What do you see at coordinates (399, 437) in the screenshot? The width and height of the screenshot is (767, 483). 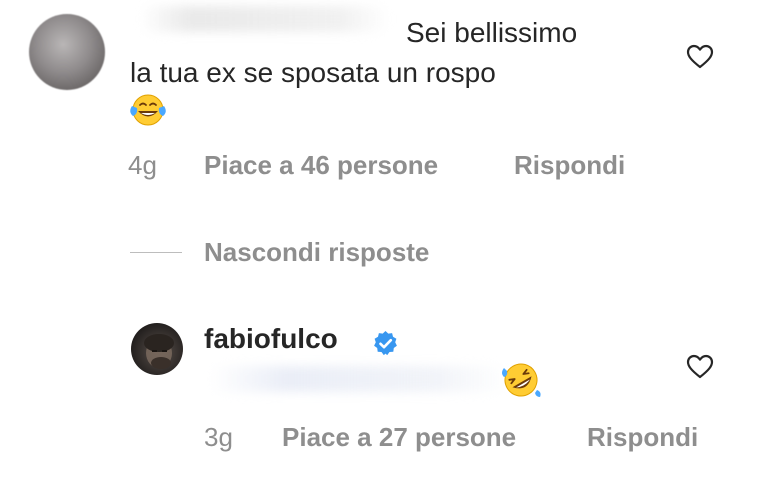 I see `reply-likes-link: Piace a 27 persone` at bounding box center [399, 437].